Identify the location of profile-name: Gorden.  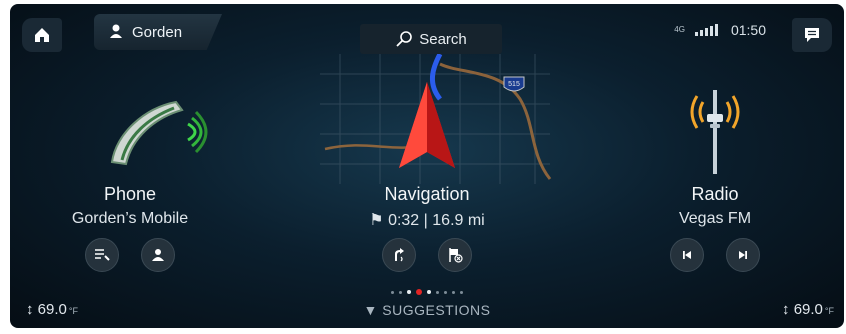
(157, 32).